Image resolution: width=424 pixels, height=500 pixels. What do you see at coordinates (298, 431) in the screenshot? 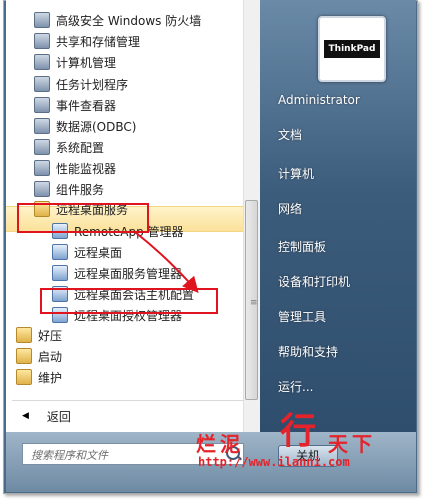
I see `watermark-big: 行` at bounding box center [298, 431].